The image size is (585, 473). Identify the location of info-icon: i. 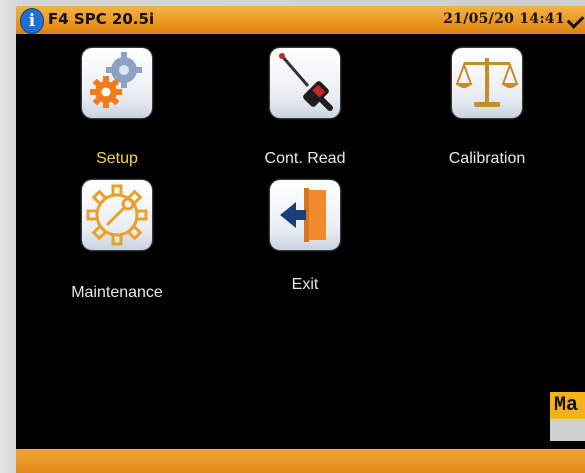
(32, 21).